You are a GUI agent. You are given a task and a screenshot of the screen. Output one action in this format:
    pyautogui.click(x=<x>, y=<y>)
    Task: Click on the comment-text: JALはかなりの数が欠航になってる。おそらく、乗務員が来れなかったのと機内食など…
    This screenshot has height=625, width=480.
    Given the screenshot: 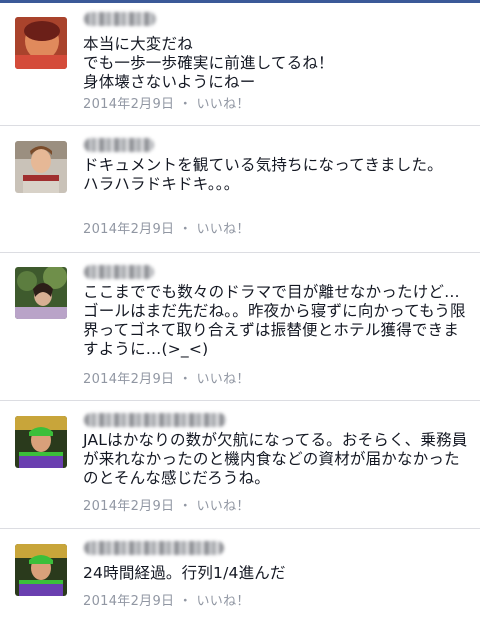 What is the action you would take?
    pyautogui.click(x=275, y=459)
    